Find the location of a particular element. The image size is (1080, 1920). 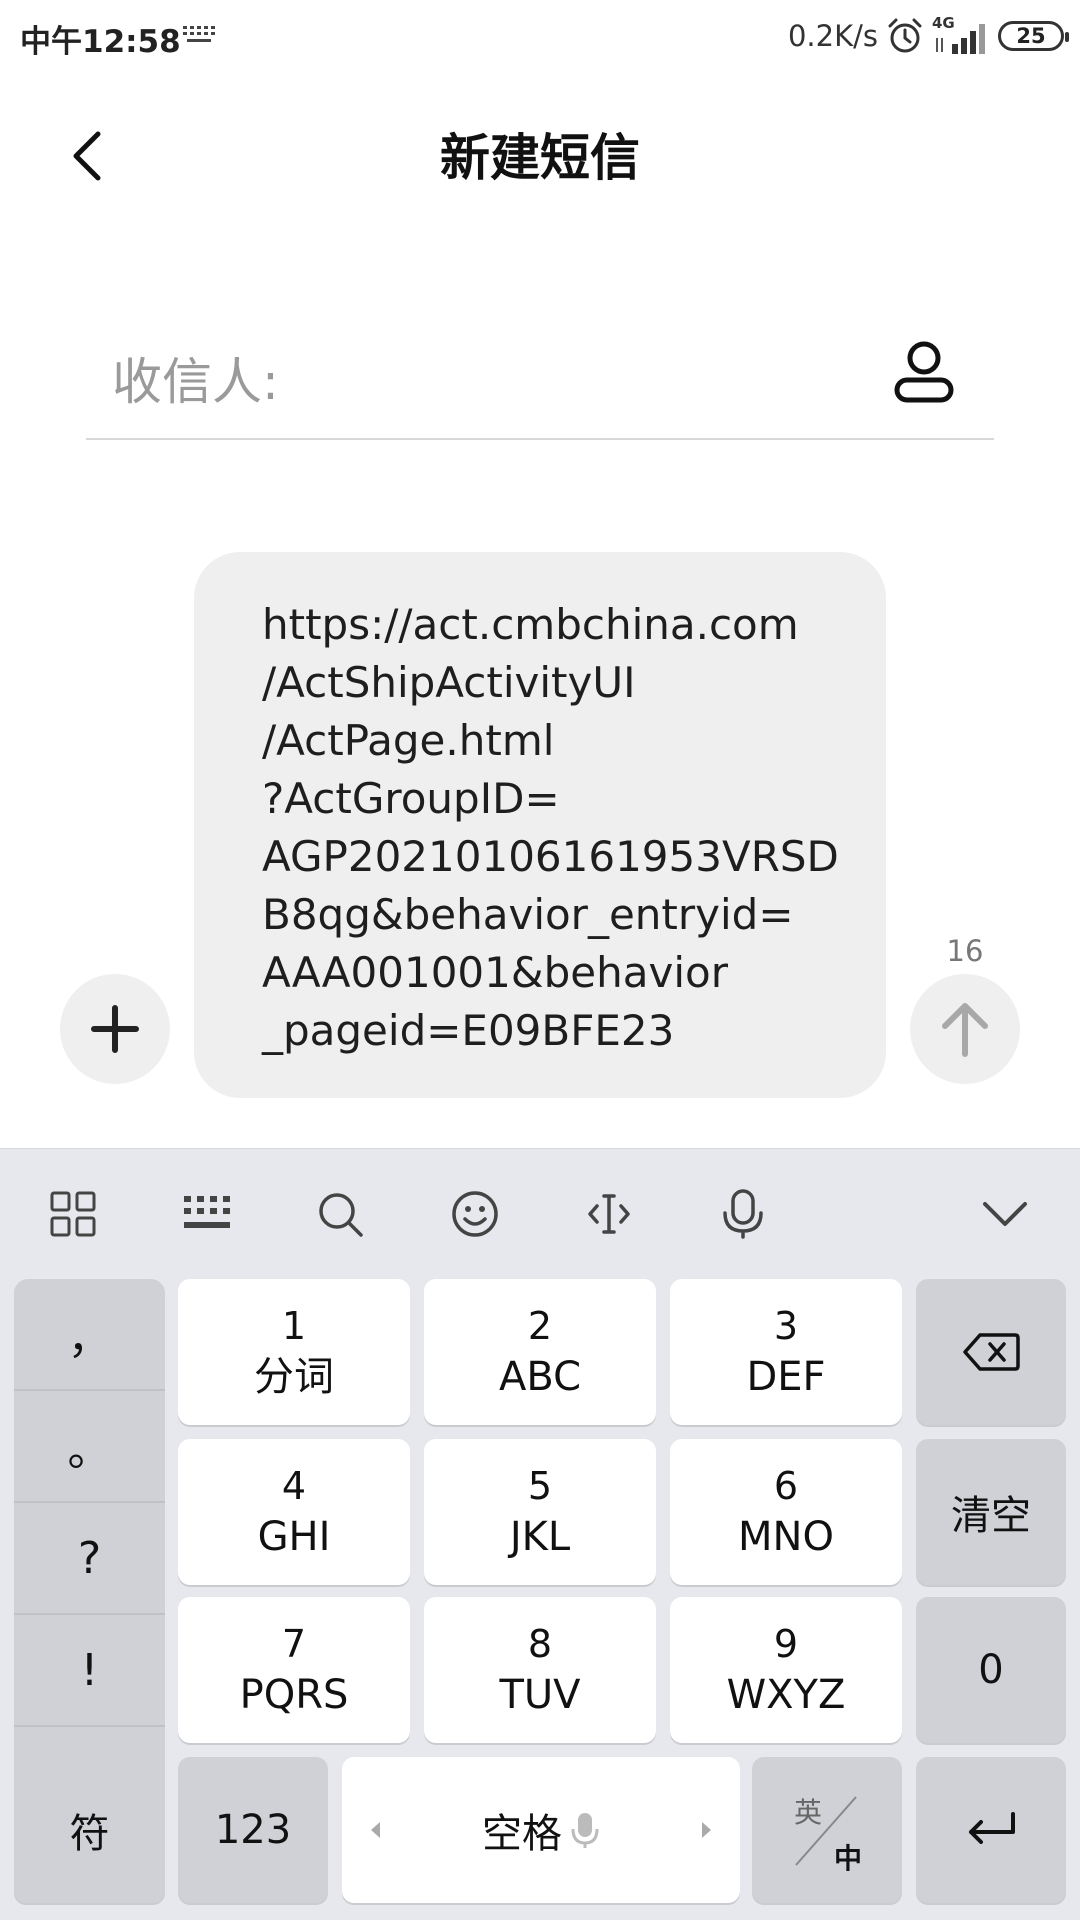

plus-icon is located at coordinates (115, 1029).